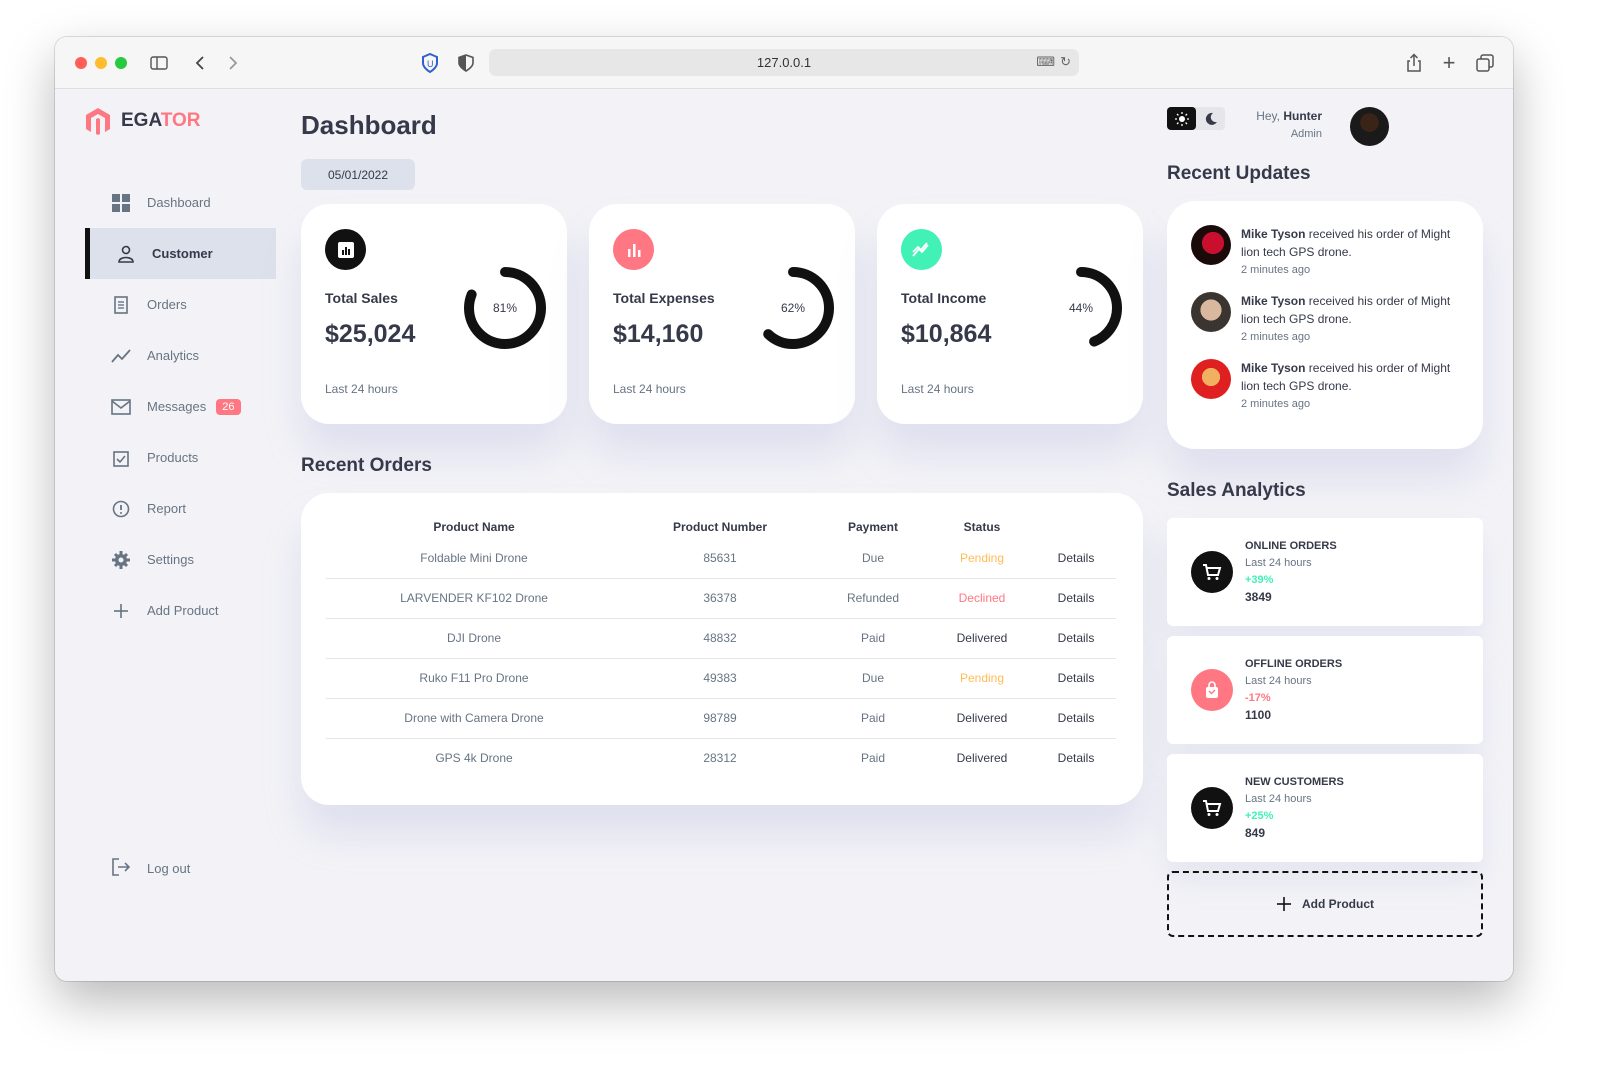 The height and width of the screenshot is (1074, 1597). I want to click on product-number-cell: 98789, so click(720, 718).